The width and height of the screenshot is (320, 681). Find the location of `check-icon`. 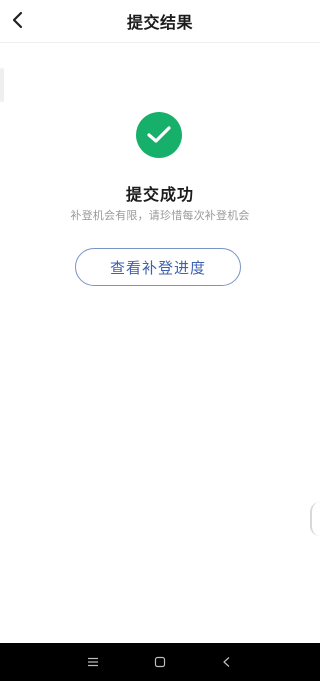

check-icon is located at coordinates (159, 134).